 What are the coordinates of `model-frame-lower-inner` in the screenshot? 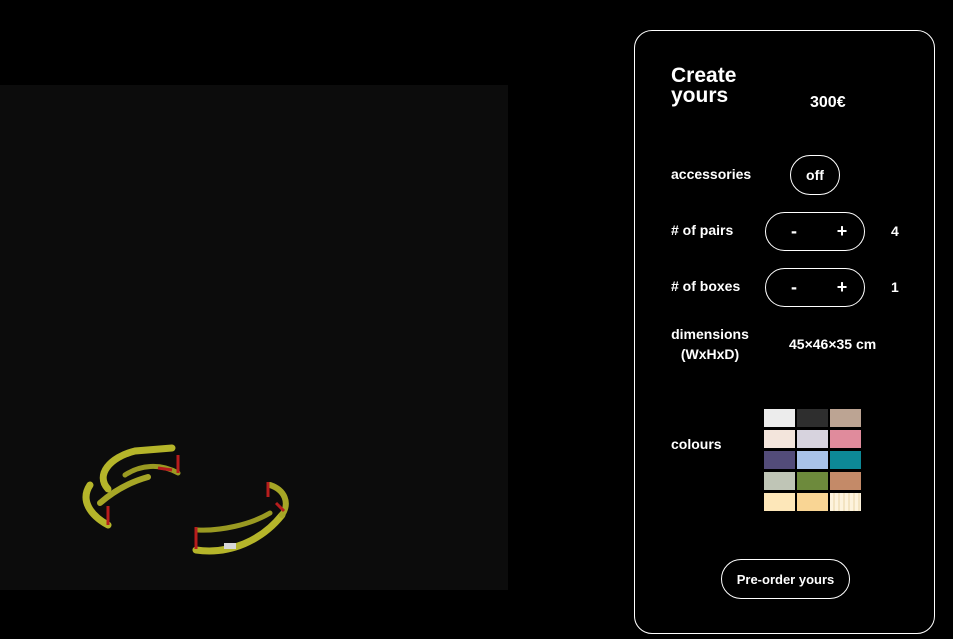 It's located at (234, 521).